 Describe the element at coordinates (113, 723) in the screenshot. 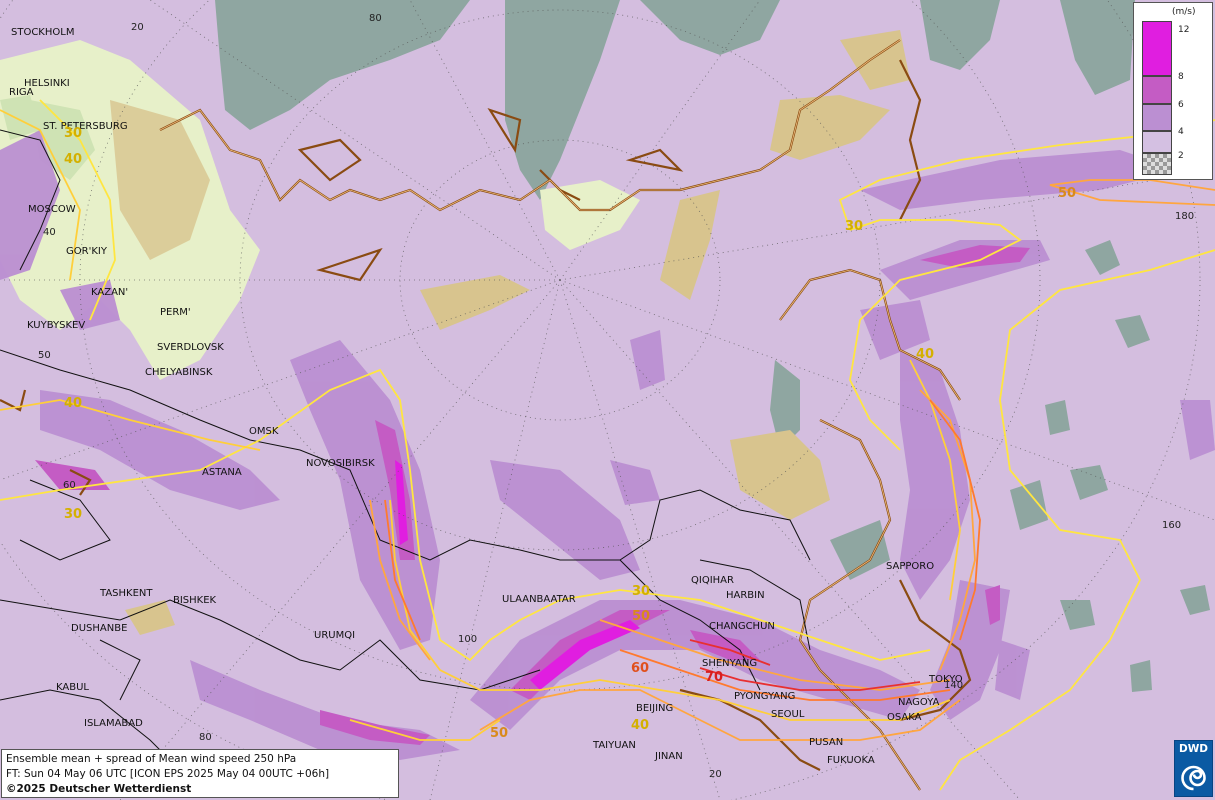

I see `city-label: ISLAMABAD` at that location.